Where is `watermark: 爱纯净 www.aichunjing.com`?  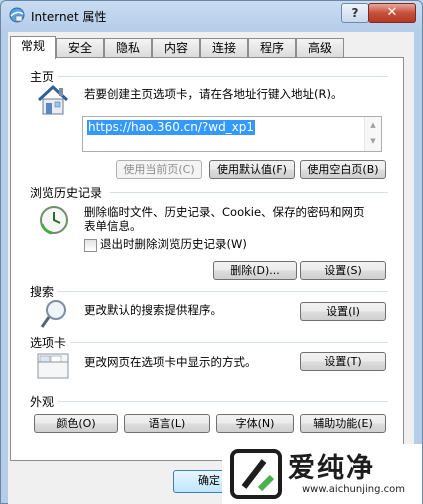 watermark: 爱纯净 www.aichunjing.com is located at coordinates (322, 474).